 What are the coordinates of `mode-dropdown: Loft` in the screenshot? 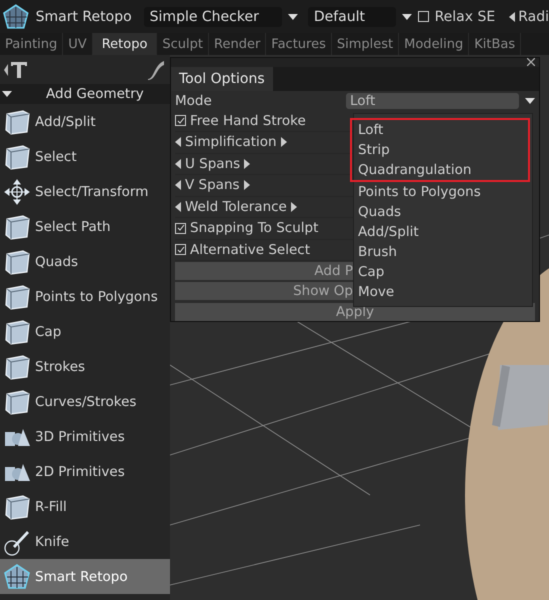 It's located at (432, 100).